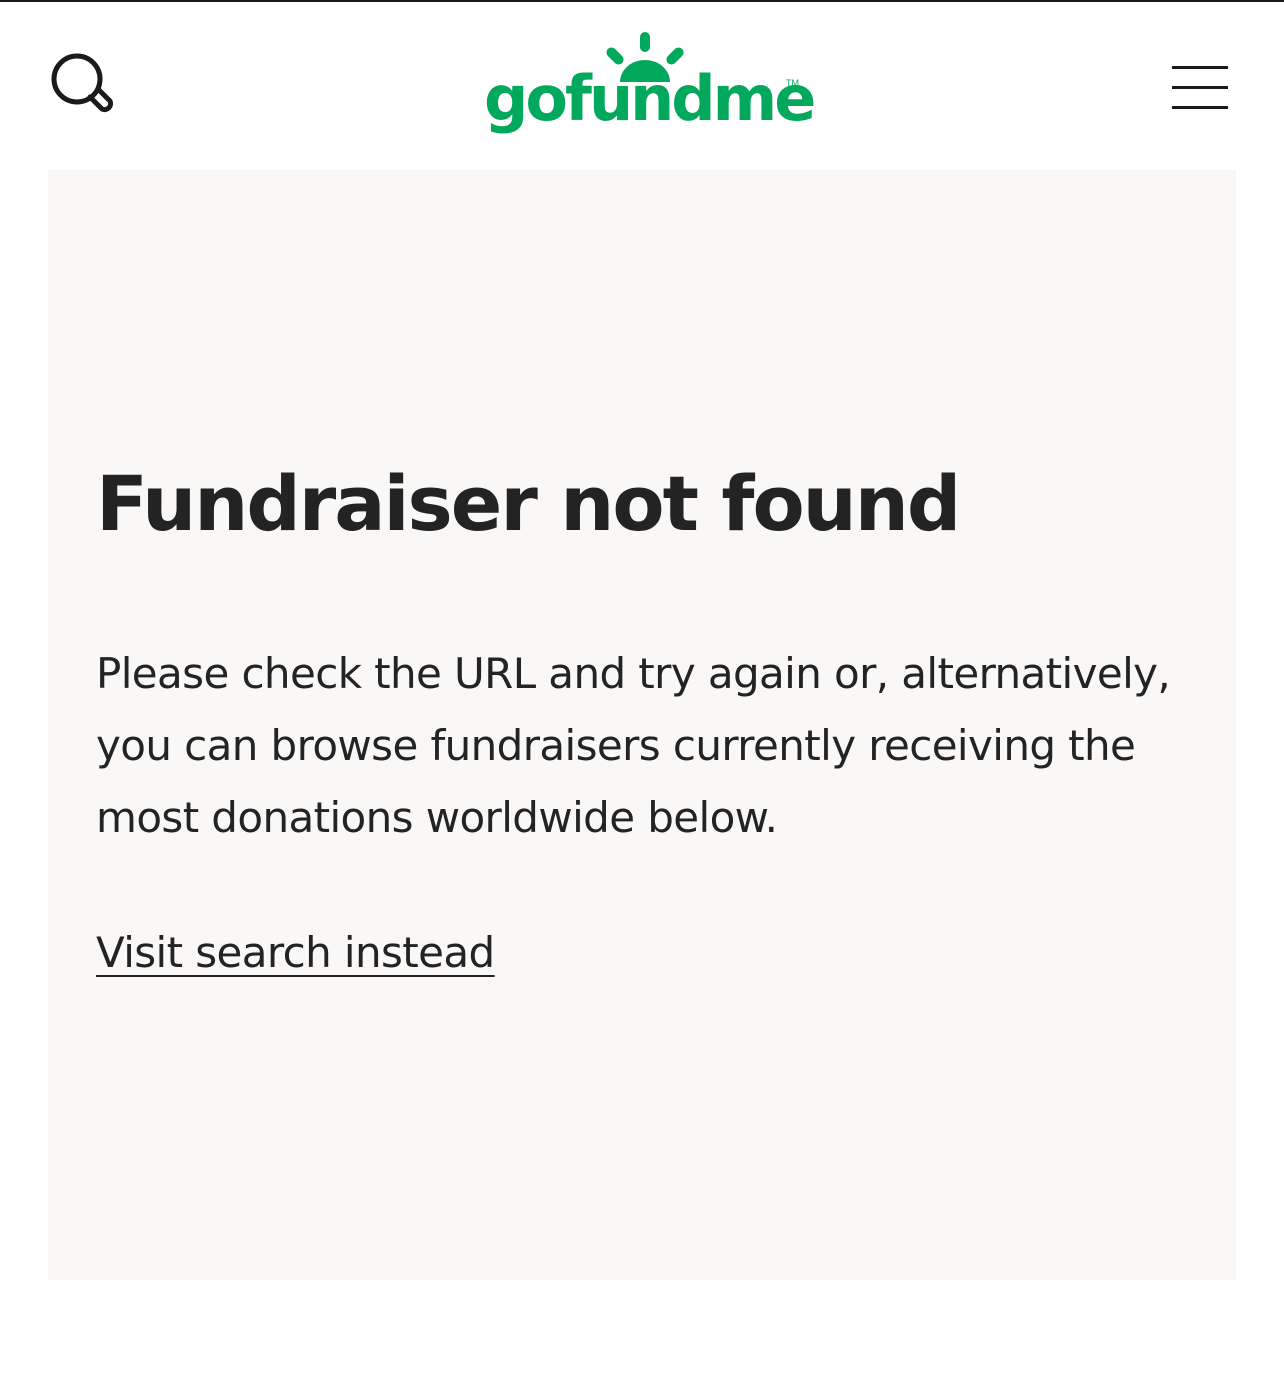 This screenshot has width=1284, height=1374. I want to click on menu-button, so click(1200, 86).